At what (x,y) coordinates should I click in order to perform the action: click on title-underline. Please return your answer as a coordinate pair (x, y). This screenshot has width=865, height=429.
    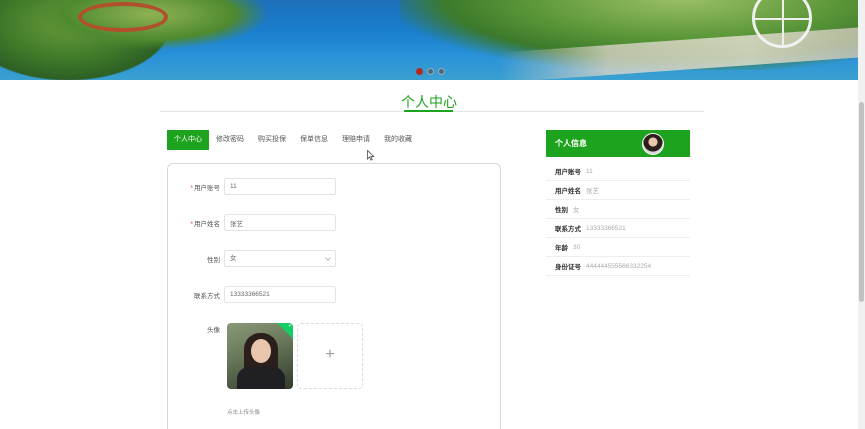
    Looking at the image, I should click on (428, 111).